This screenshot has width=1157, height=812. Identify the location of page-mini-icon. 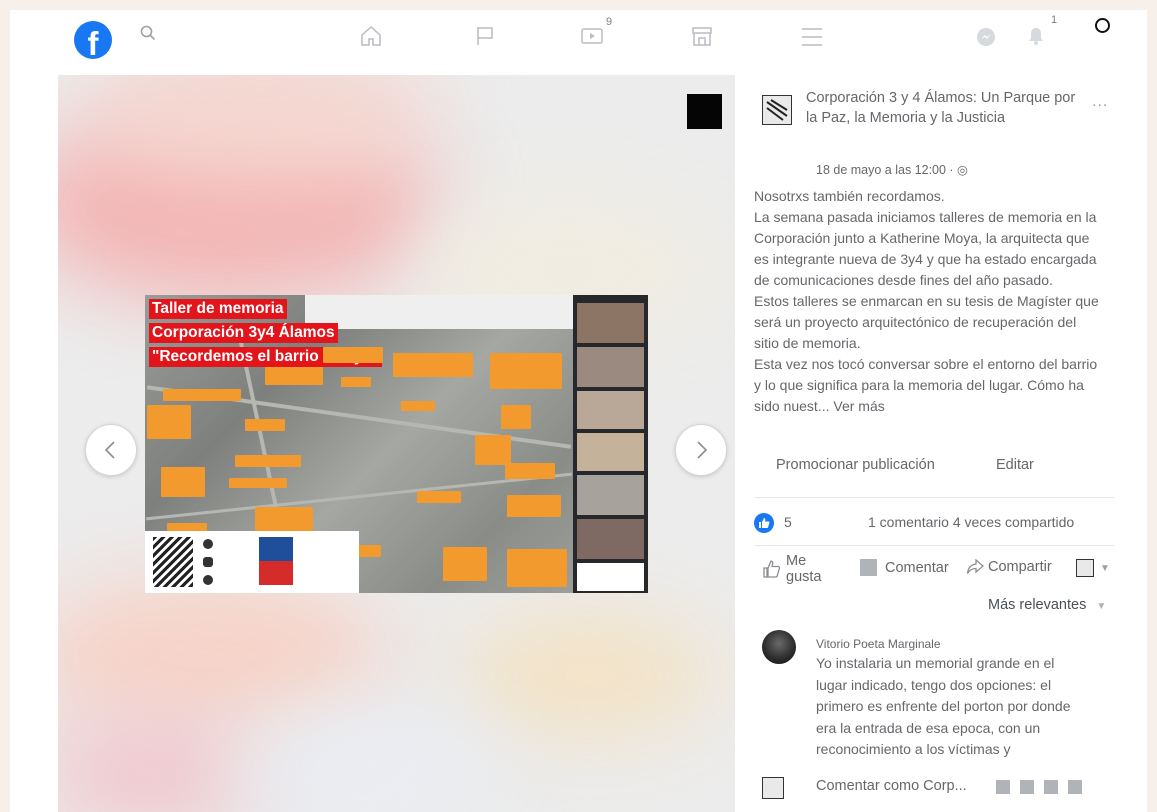
(1085, 568).